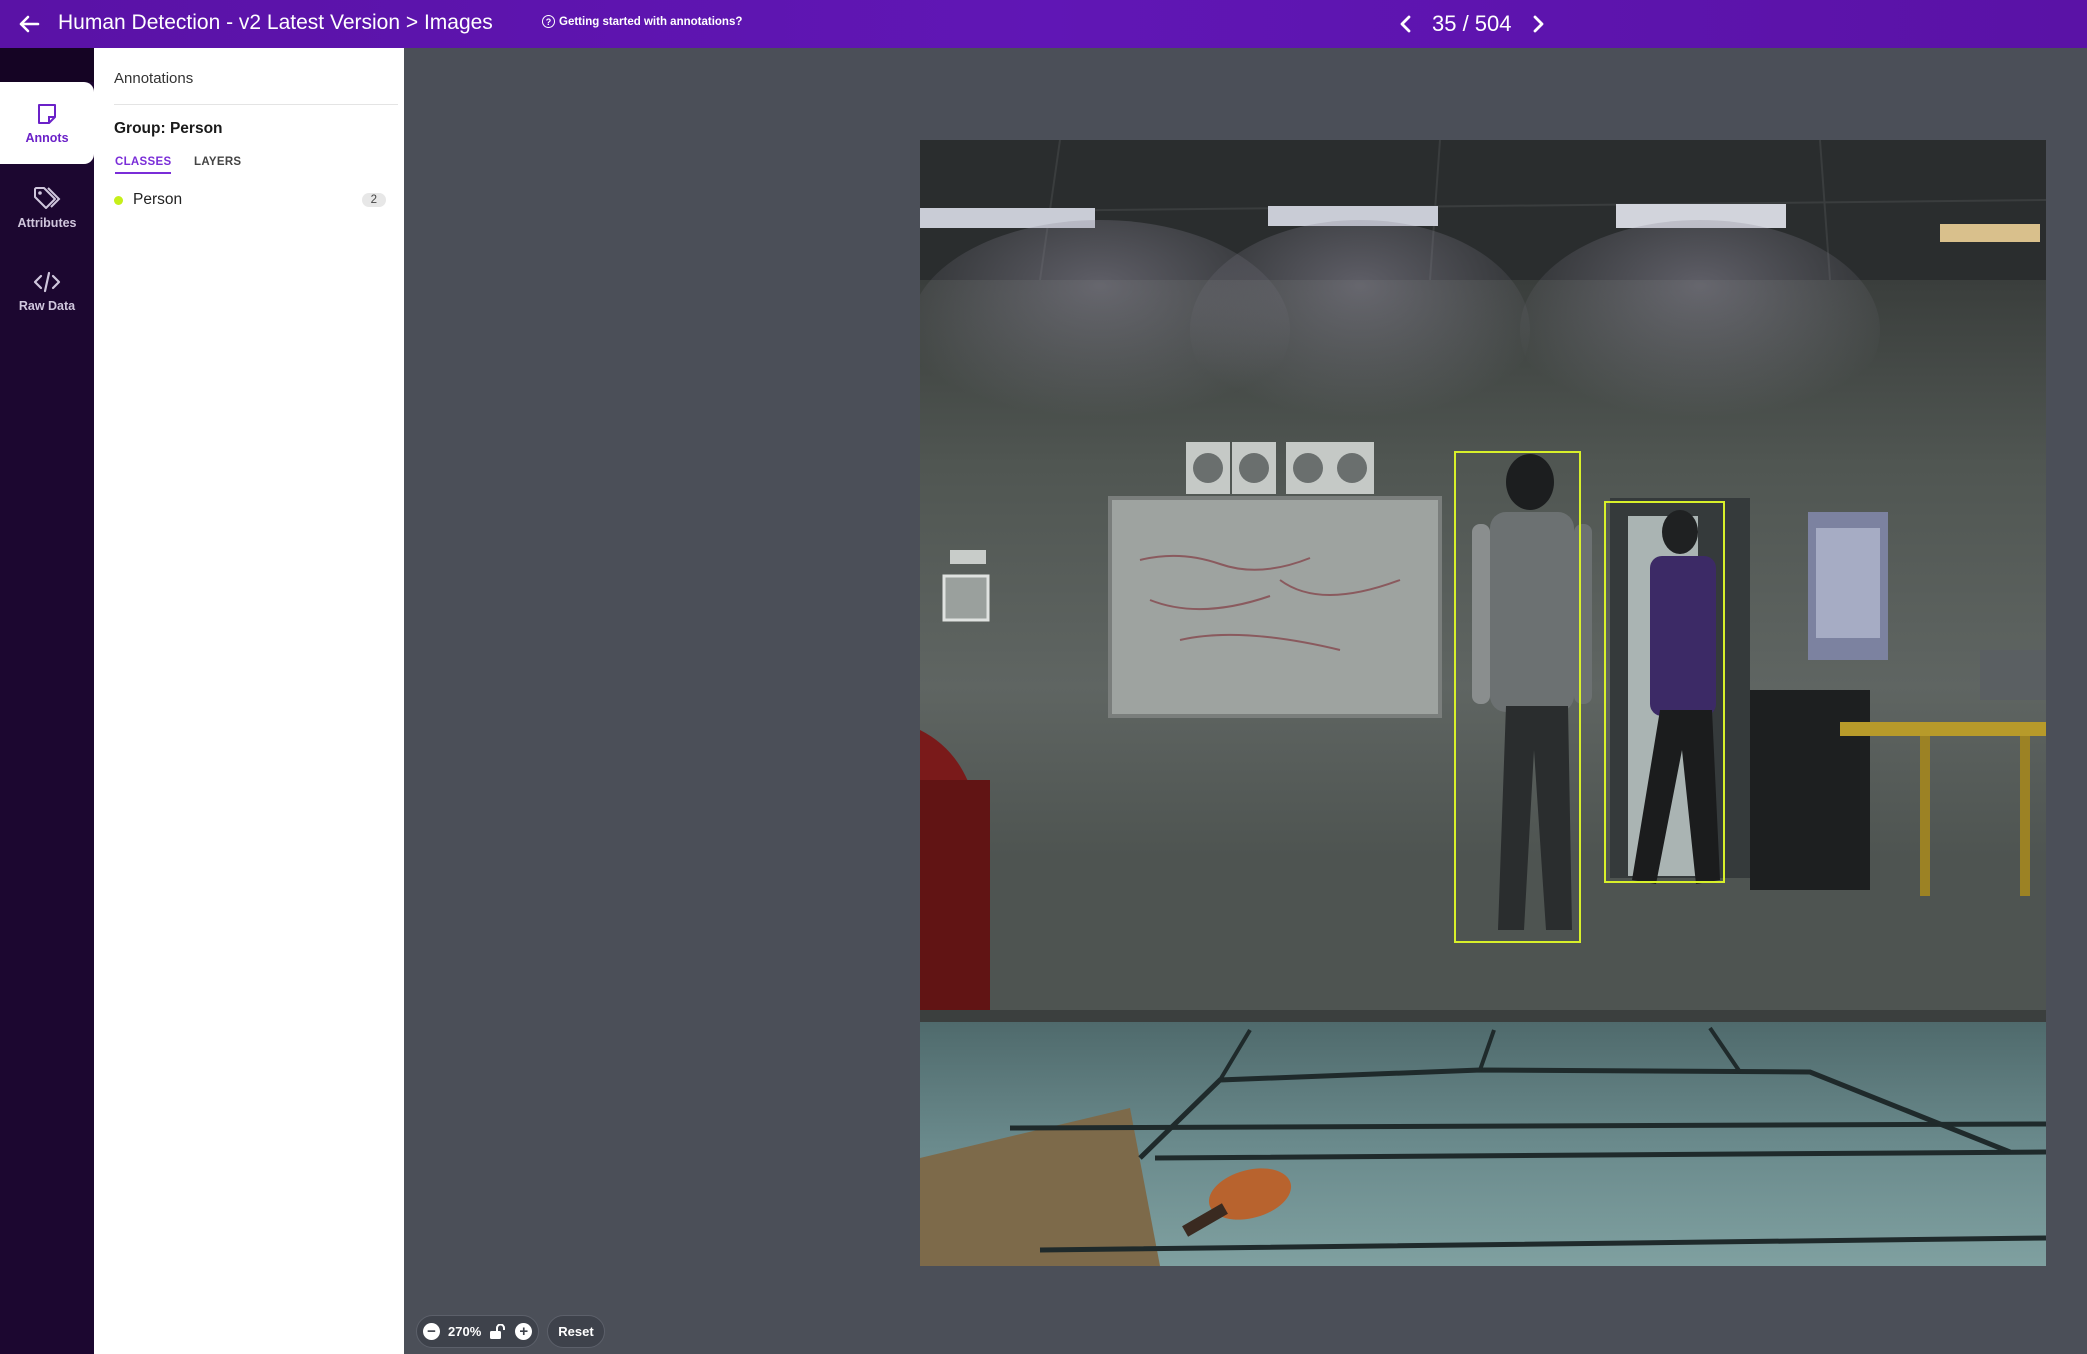  What do you see at coordinates (143, 165) in the screenshot?
I see `tab-classes: CLASSES` at bounding box center [143, 165].